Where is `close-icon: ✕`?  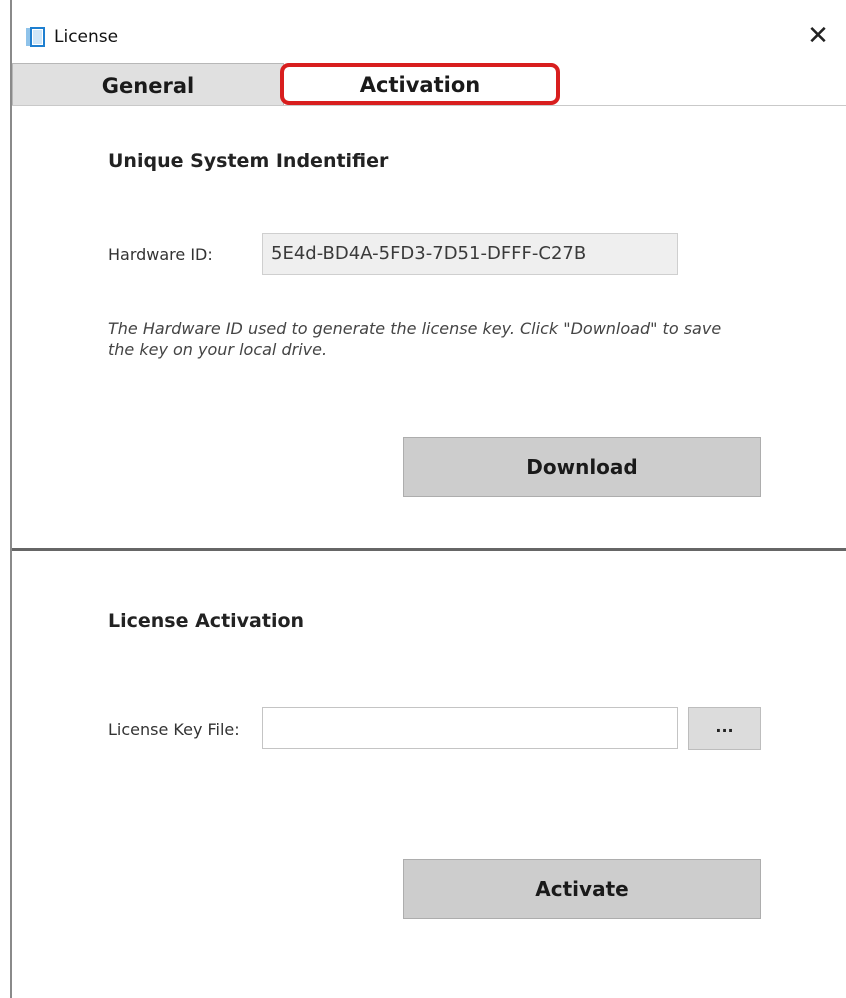
close-icon: ✕ is located at coordinates (818, 36).